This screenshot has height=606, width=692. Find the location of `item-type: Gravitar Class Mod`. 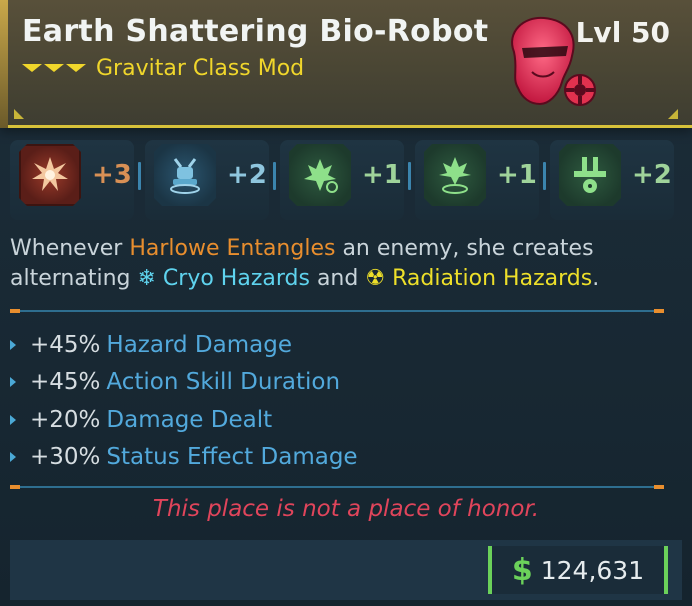

item-type: Gravitar Class Mod is located at coordinates (200, 68).